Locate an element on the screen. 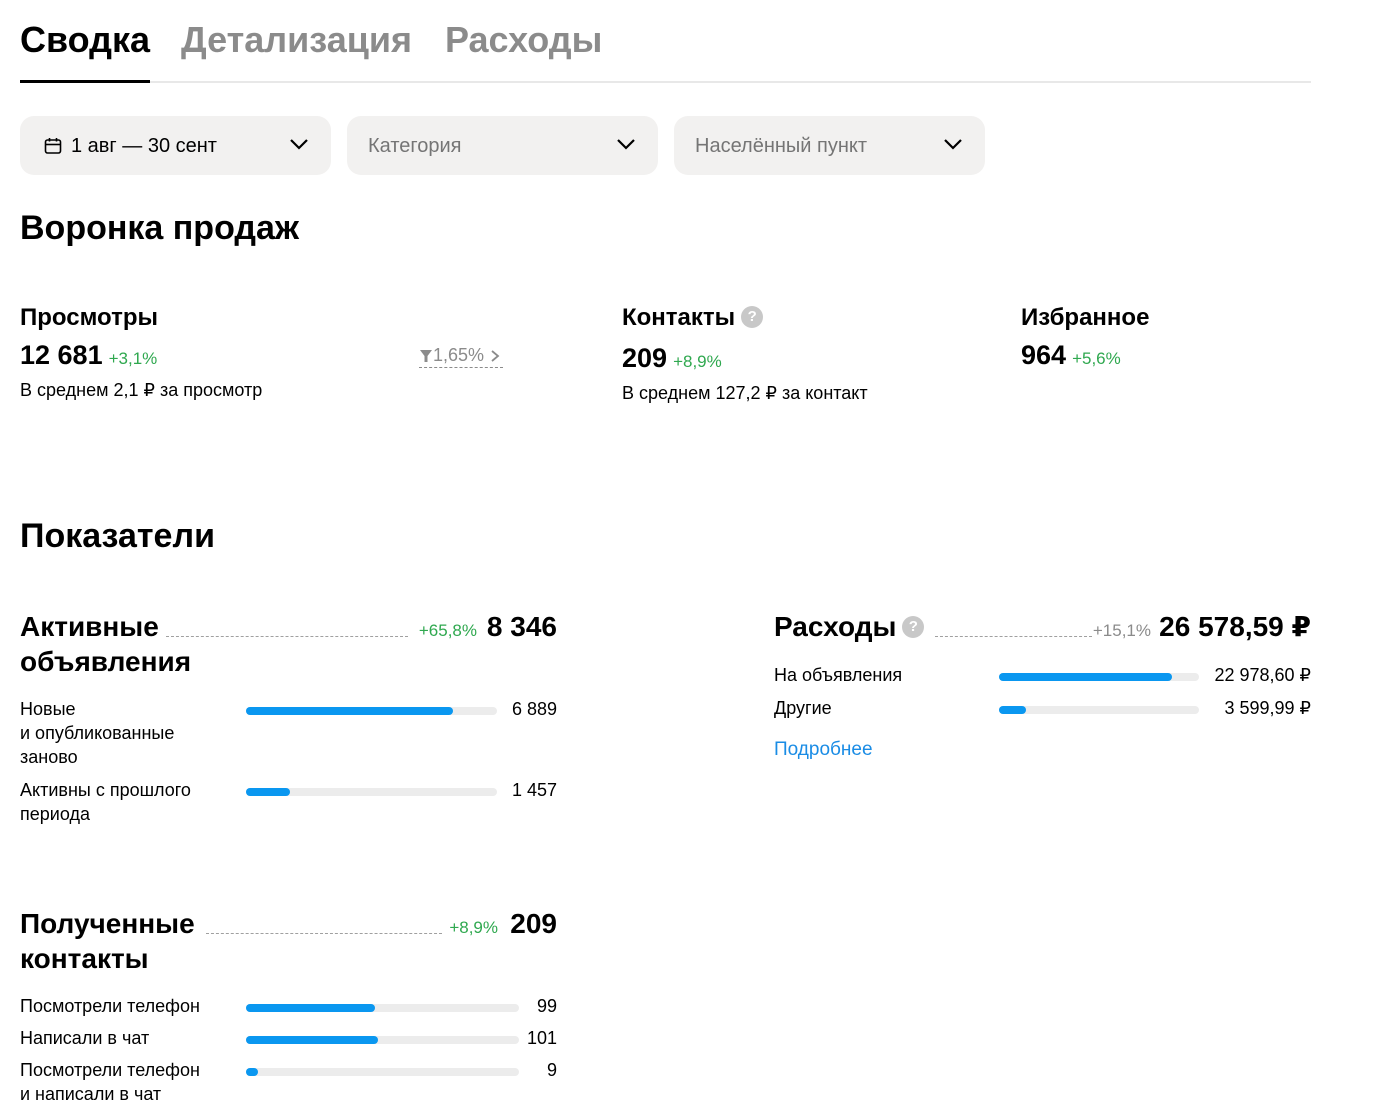 This screenshot has height=1118, width=1385. row-label-other-expenses: Другие is located at coordinates (803, 708).